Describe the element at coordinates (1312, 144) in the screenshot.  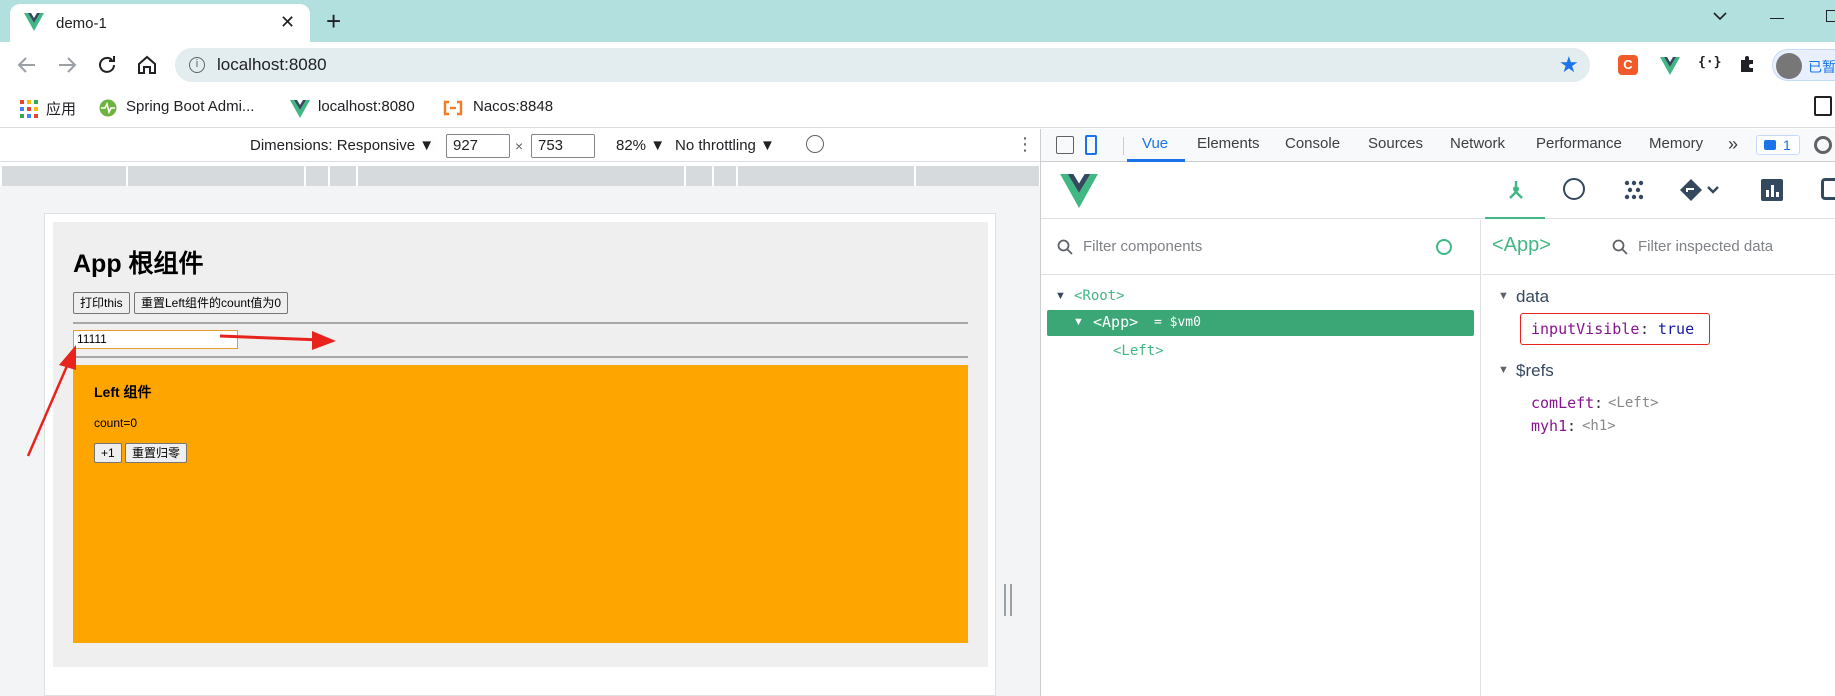
I see `tab-console: Console` at that location.